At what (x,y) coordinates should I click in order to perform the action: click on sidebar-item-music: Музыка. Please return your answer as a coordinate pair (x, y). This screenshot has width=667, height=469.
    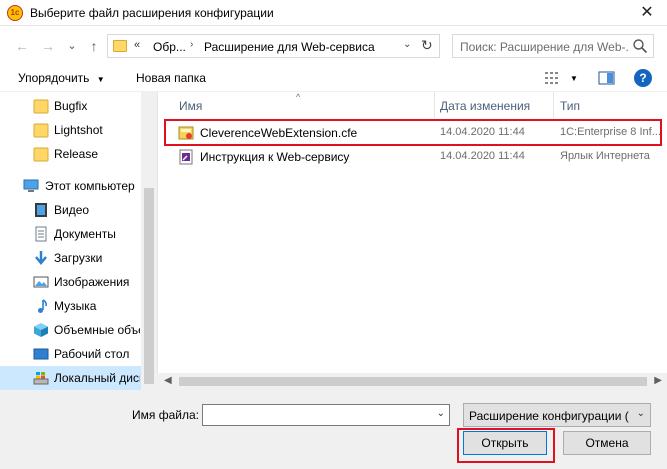
    Looking at the image, I should click on (70, 306).